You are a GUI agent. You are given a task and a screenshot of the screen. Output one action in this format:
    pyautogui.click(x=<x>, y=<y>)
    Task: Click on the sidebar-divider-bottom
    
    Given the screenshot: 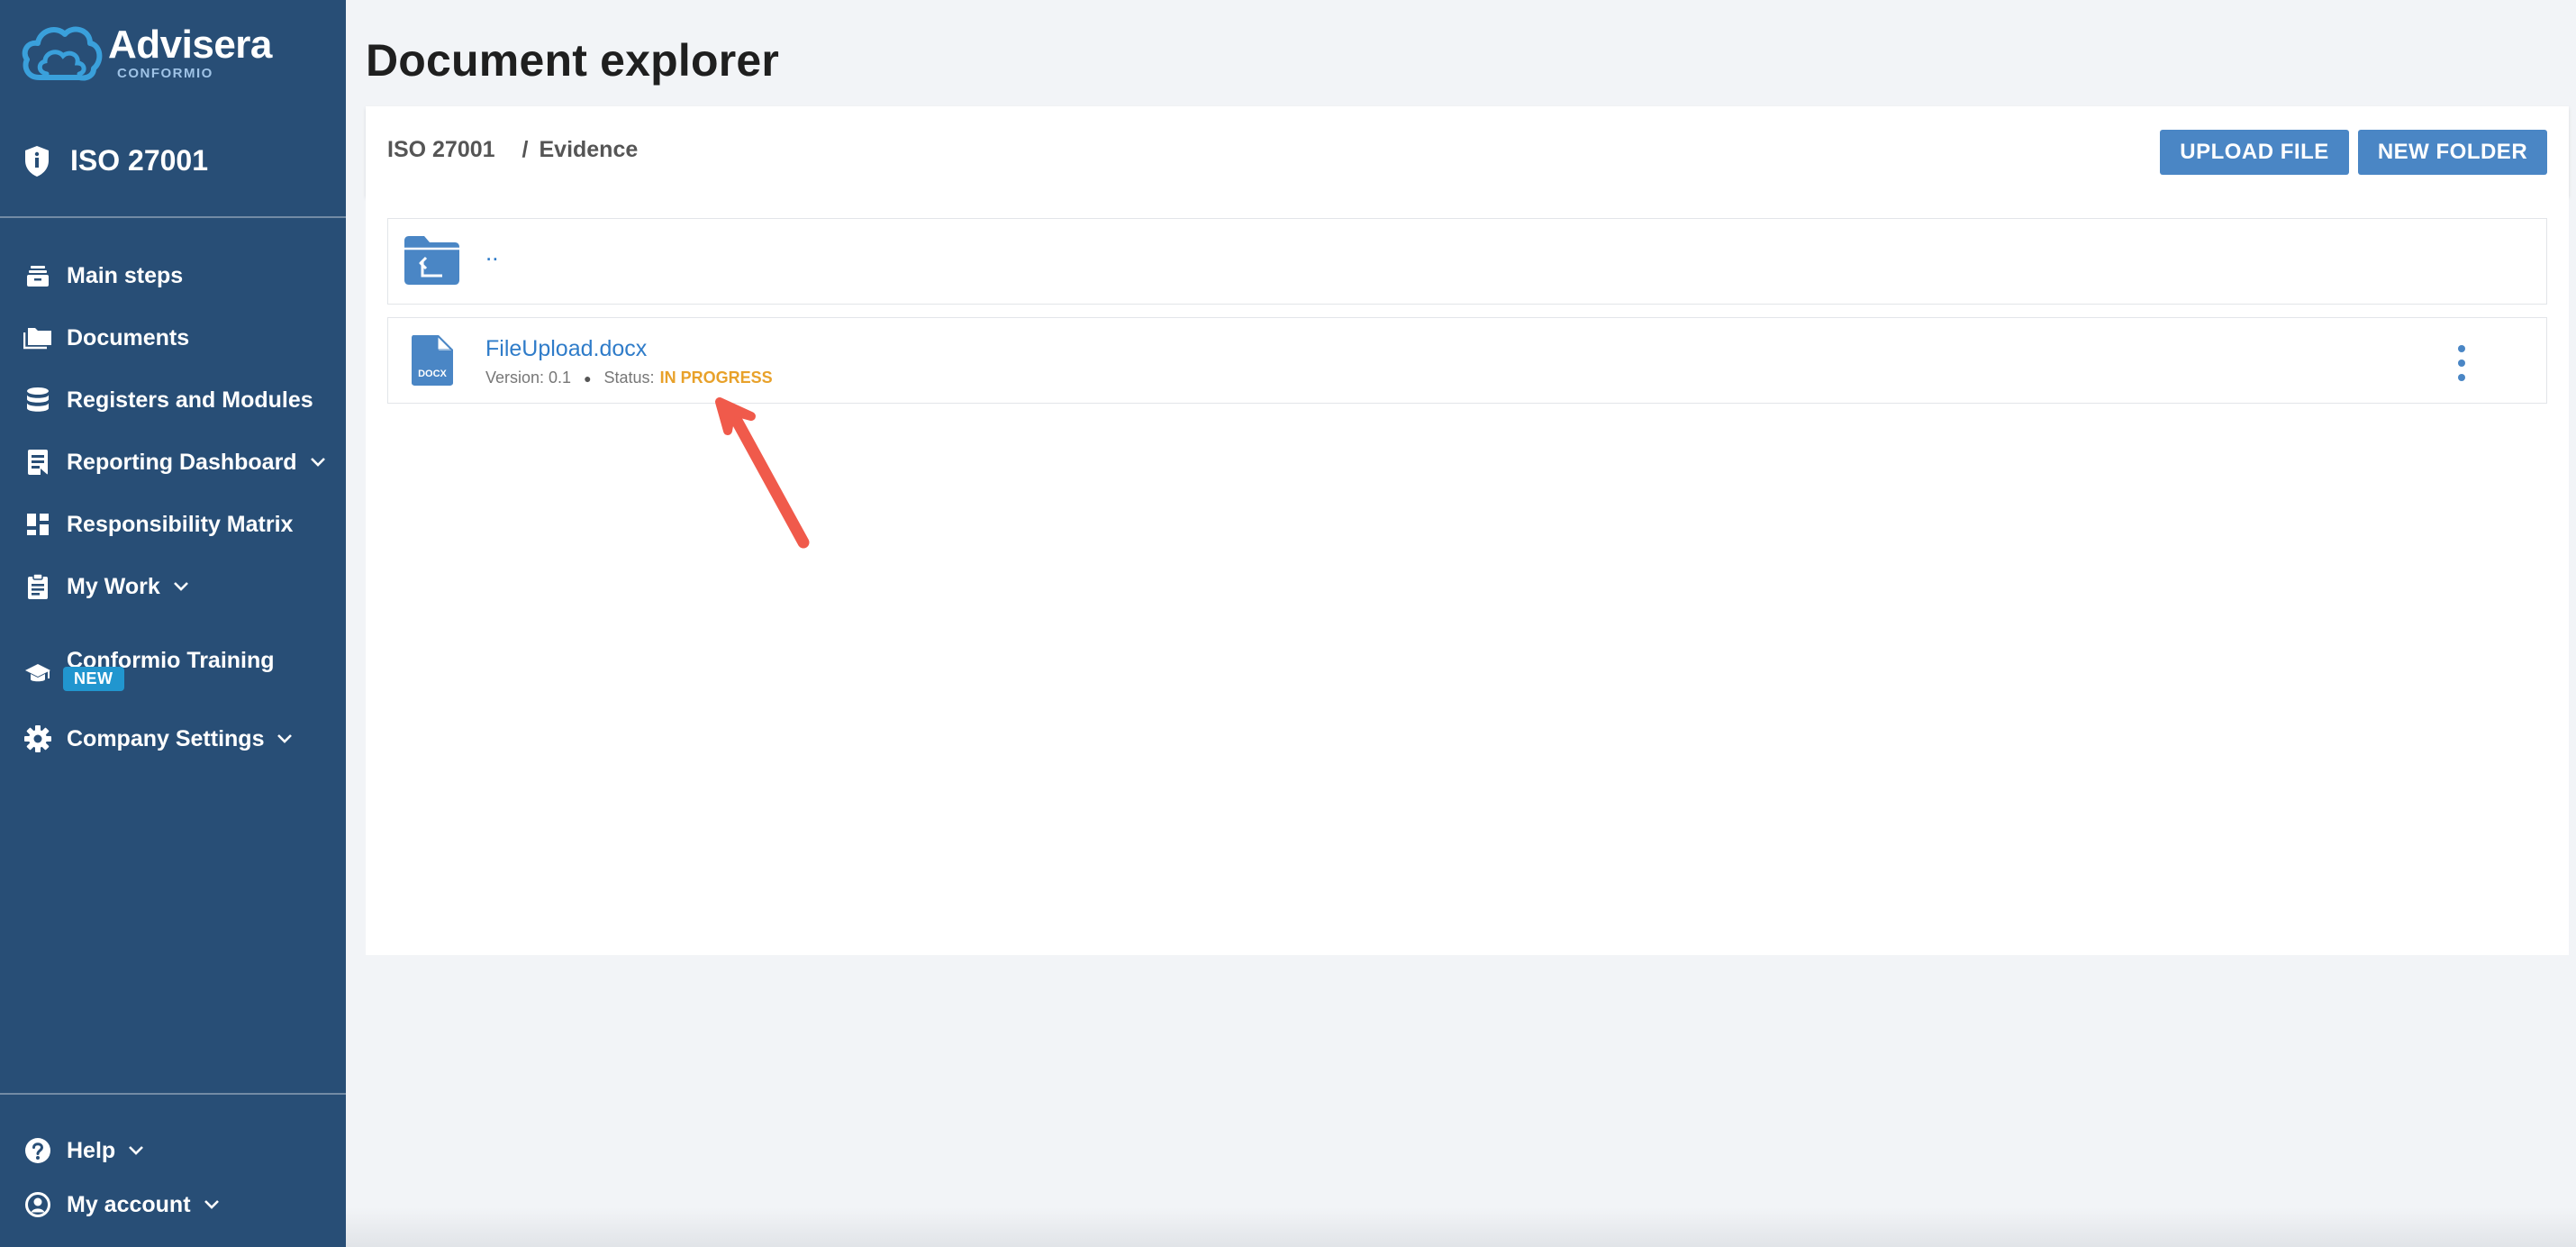 What is the action you would take?
    pyautogui.click(x=173, y=1094)
    